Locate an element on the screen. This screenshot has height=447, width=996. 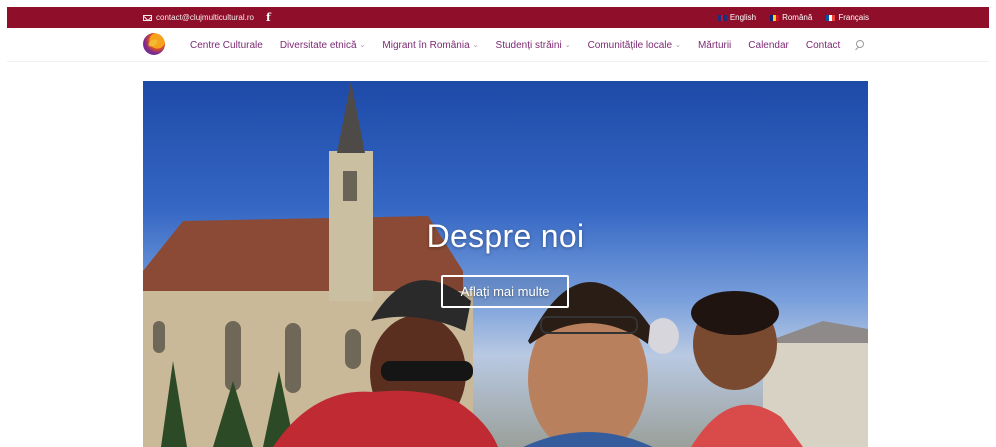
tower-window is located at coordinates (350, 186).